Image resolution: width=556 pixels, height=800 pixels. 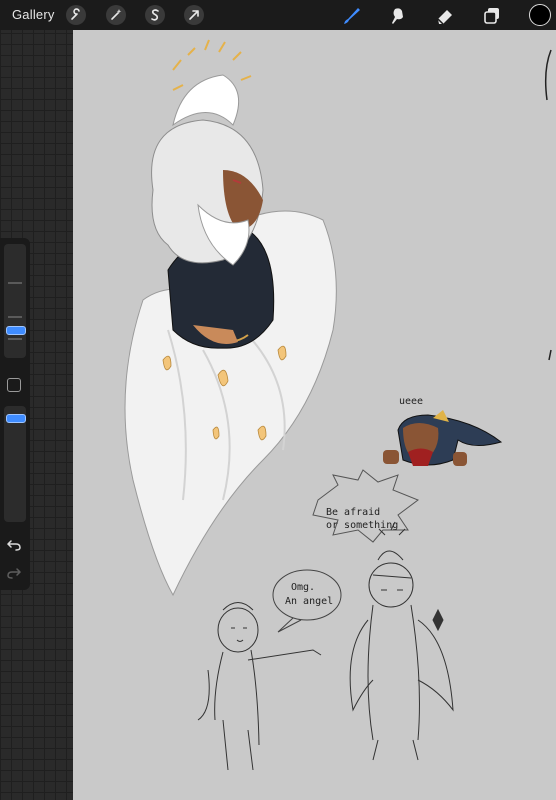 What do you see at coordinates (207, 170) in the screenshot?
I see `angel-head-drawing` at bounding box center [207, 170].